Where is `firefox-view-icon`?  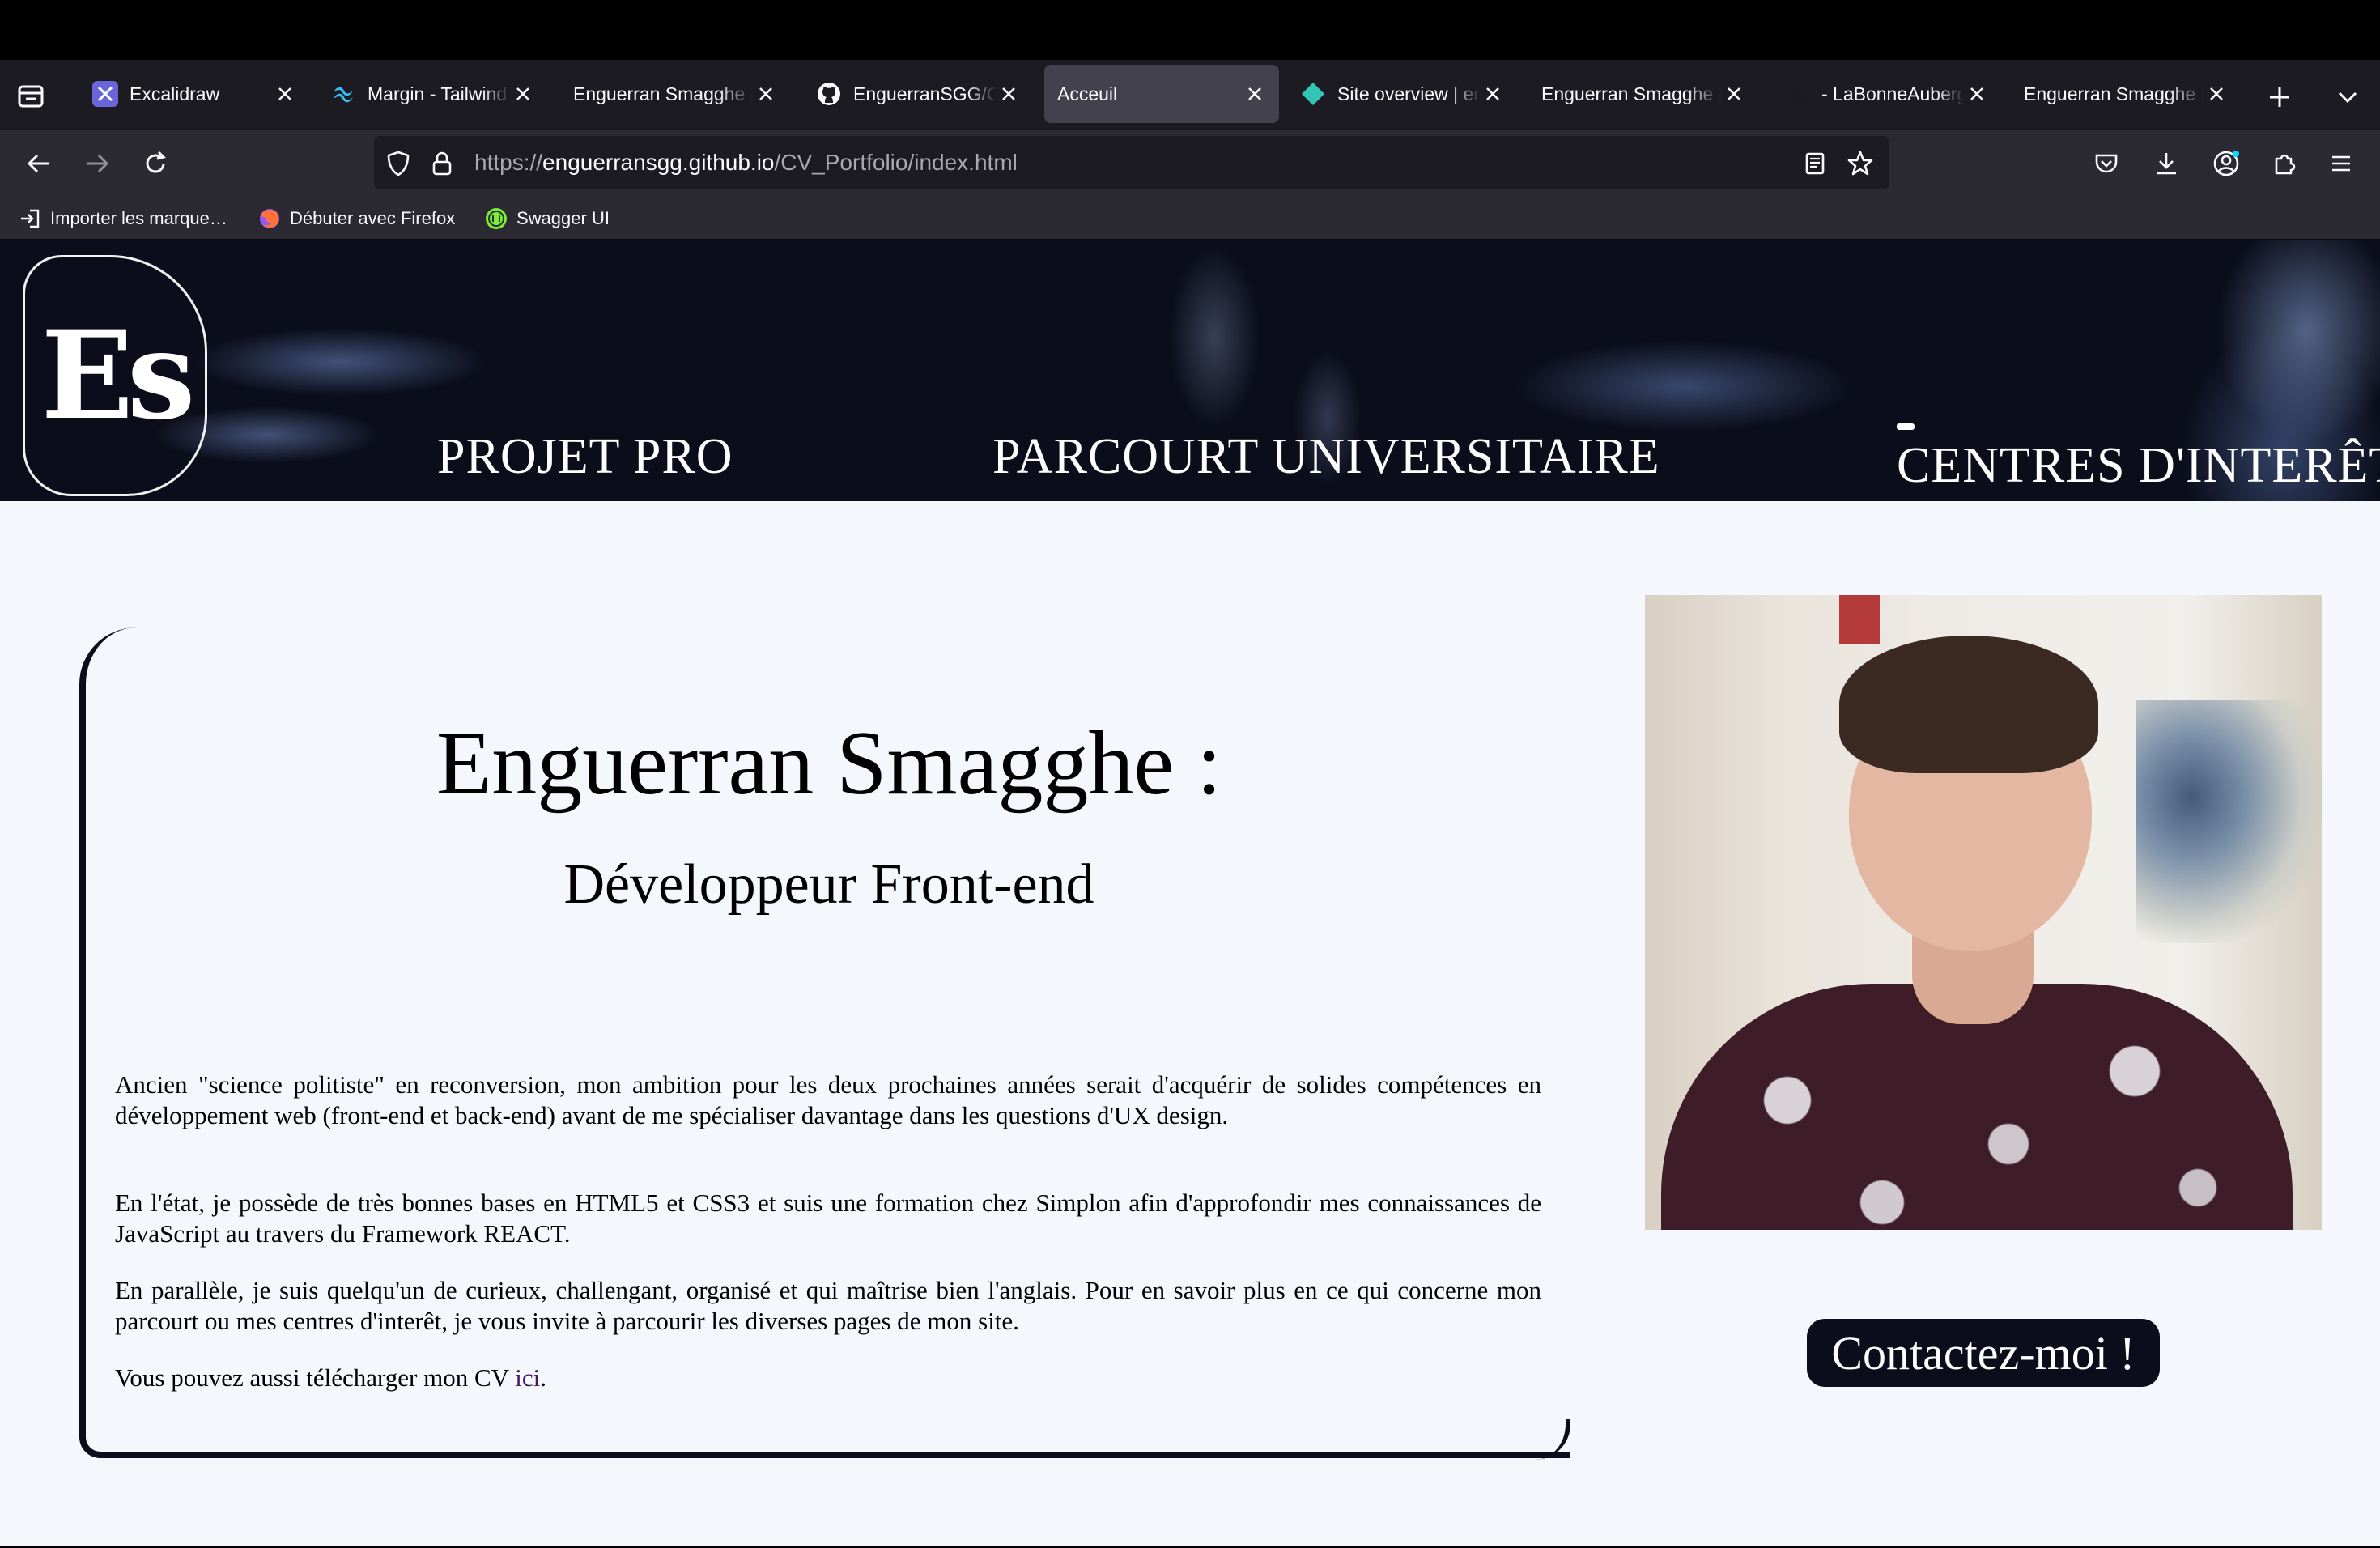
firefox-view-icon is located at coordinates (31, 96).